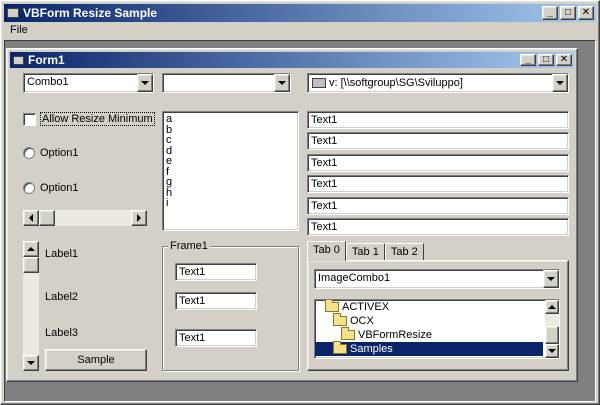  What do you see at coordinates (326, 251) in the screenshot?
I see `tab-0: Tab 0` at bounding box center [326, 251].